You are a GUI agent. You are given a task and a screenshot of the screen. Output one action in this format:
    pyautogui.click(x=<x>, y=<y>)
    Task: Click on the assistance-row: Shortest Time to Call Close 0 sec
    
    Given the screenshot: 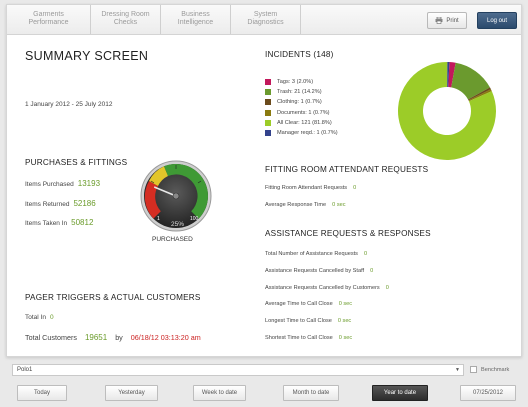 What is the action you would take?
    pyautogui.click(x=308, y=338)
    